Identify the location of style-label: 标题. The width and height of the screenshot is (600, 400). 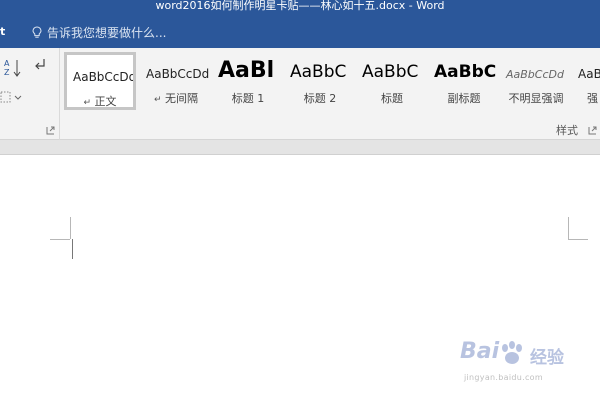
(392, 98).